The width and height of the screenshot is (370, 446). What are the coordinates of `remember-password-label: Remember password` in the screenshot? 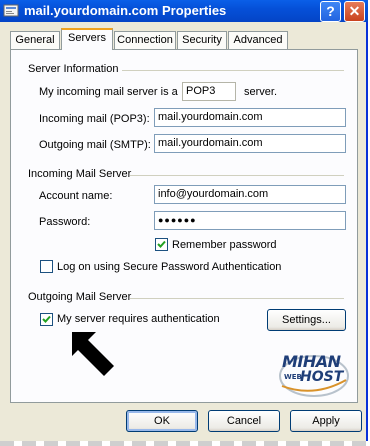 It's located at (224, 245).